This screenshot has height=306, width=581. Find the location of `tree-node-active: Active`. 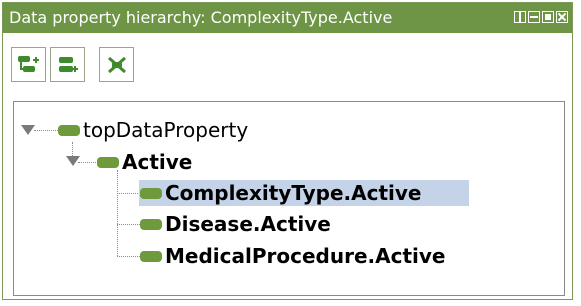

tree-node-active: Active is located at coordinates (144, 162).